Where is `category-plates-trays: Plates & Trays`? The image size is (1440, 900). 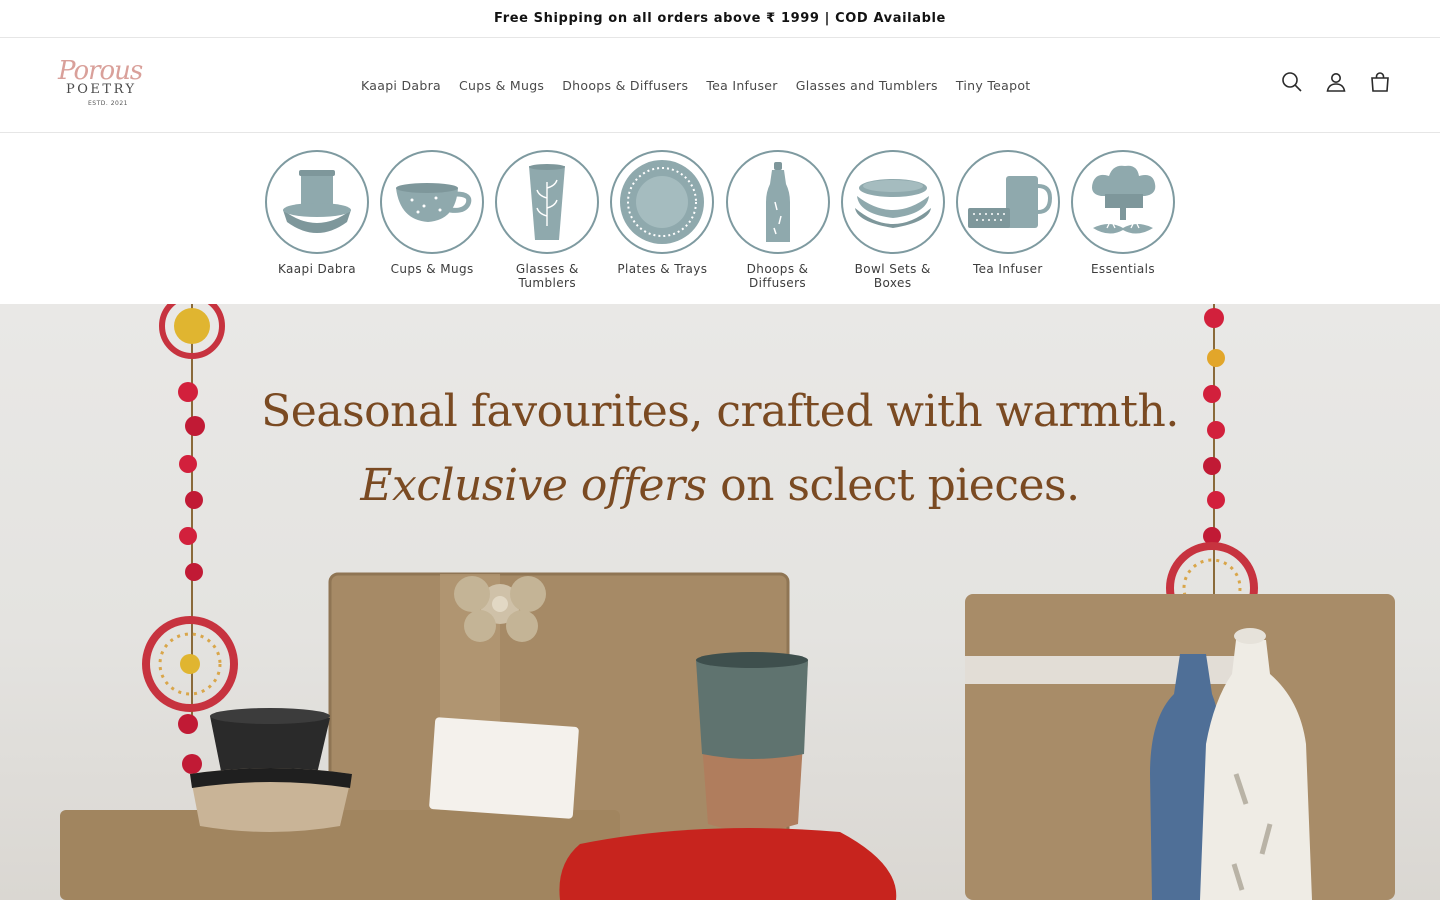 category-plates-trays: Plates & Trays is located at coordinates (662, 225).